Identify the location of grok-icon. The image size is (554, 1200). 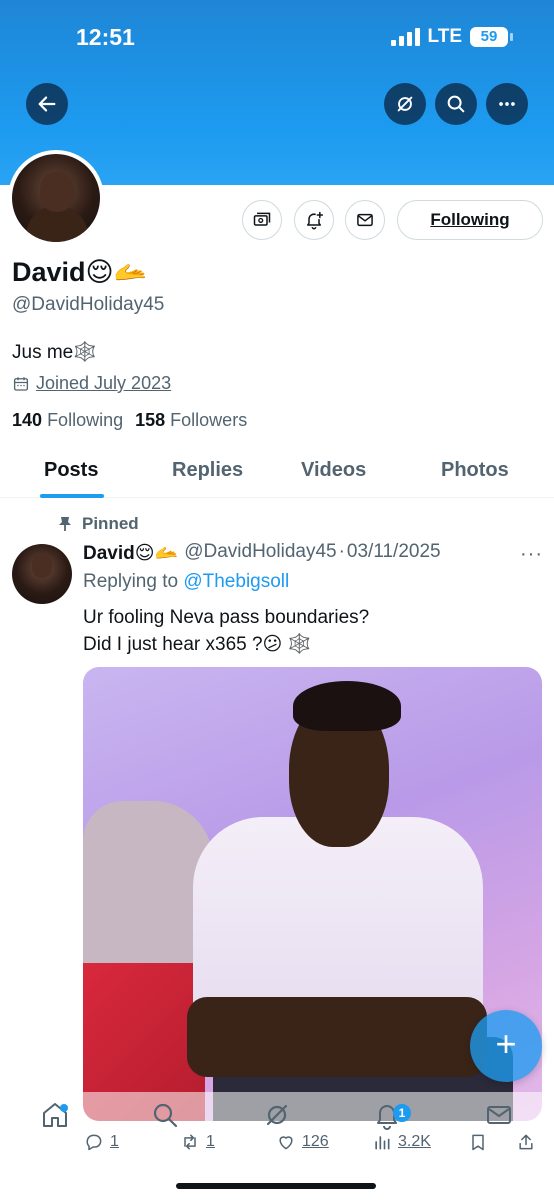
(405, 104).